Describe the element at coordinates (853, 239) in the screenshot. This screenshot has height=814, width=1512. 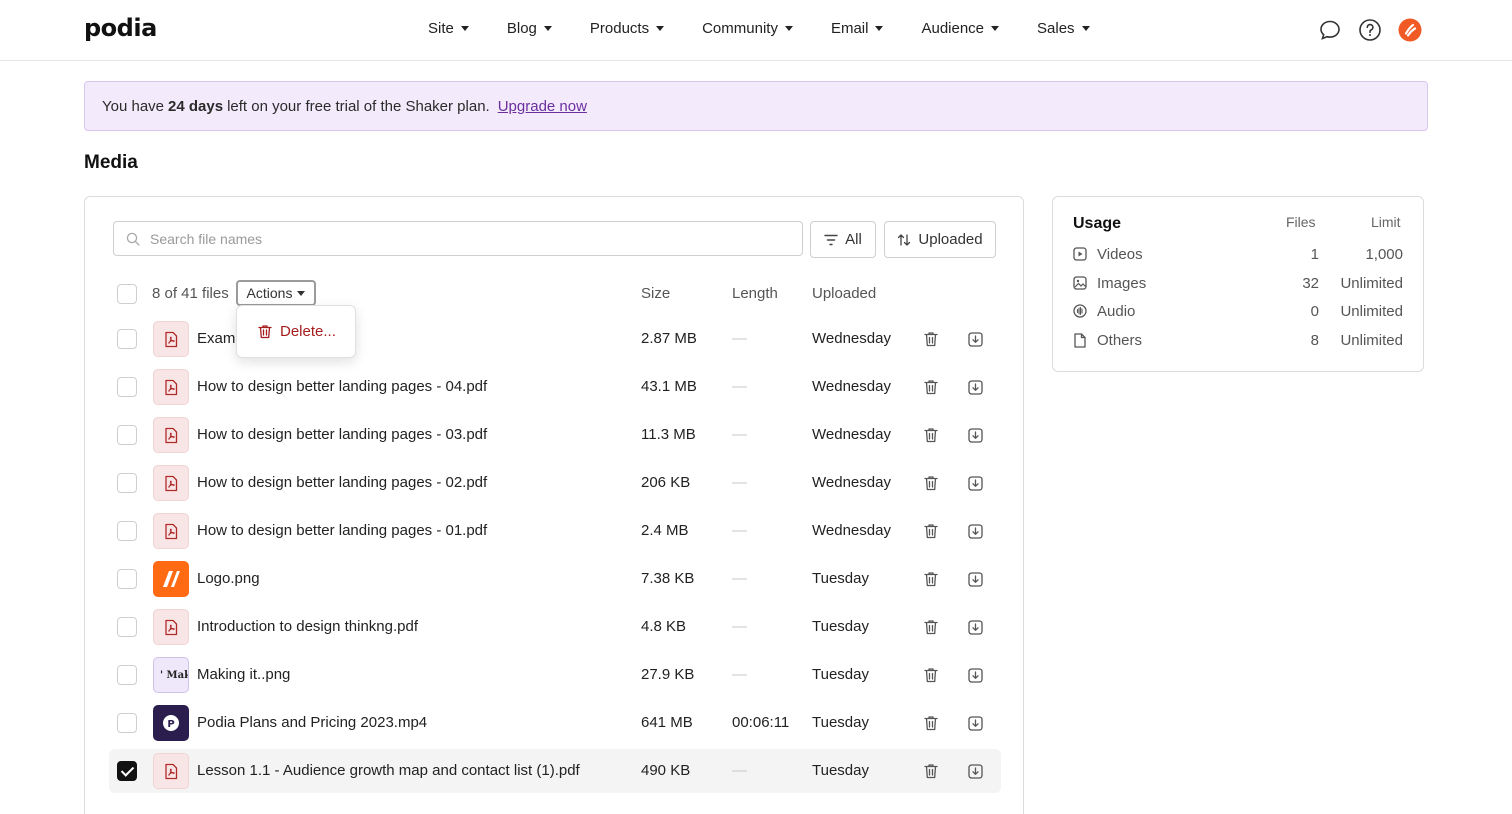
I see `filter-label: All` at that location.